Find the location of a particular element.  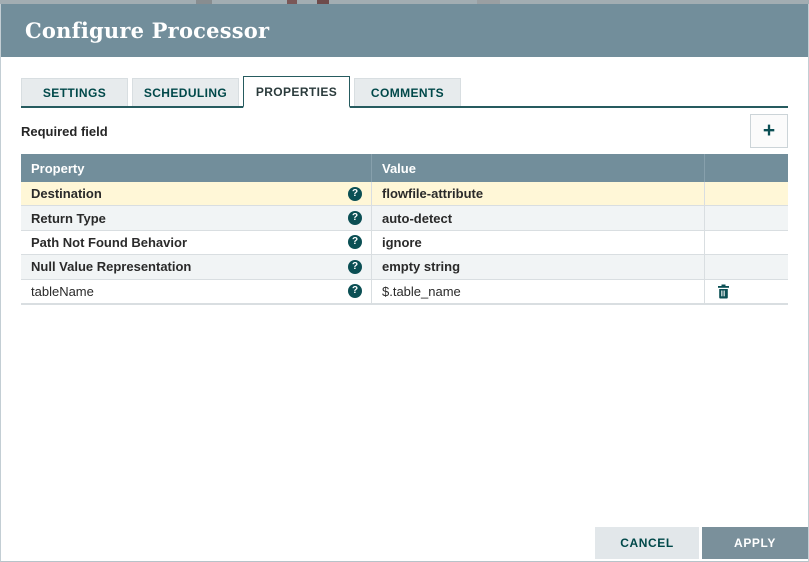

tab-bar: SETTINGS SCHEDULING PROPERTIES COMMENTS is located at coordinates (404, 92).